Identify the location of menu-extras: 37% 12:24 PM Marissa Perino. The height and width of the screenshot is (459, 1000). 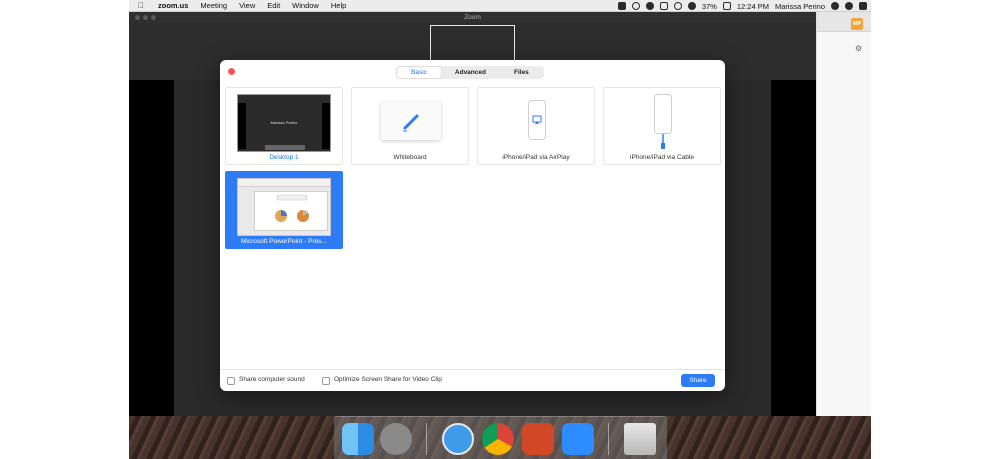
(742, 6).